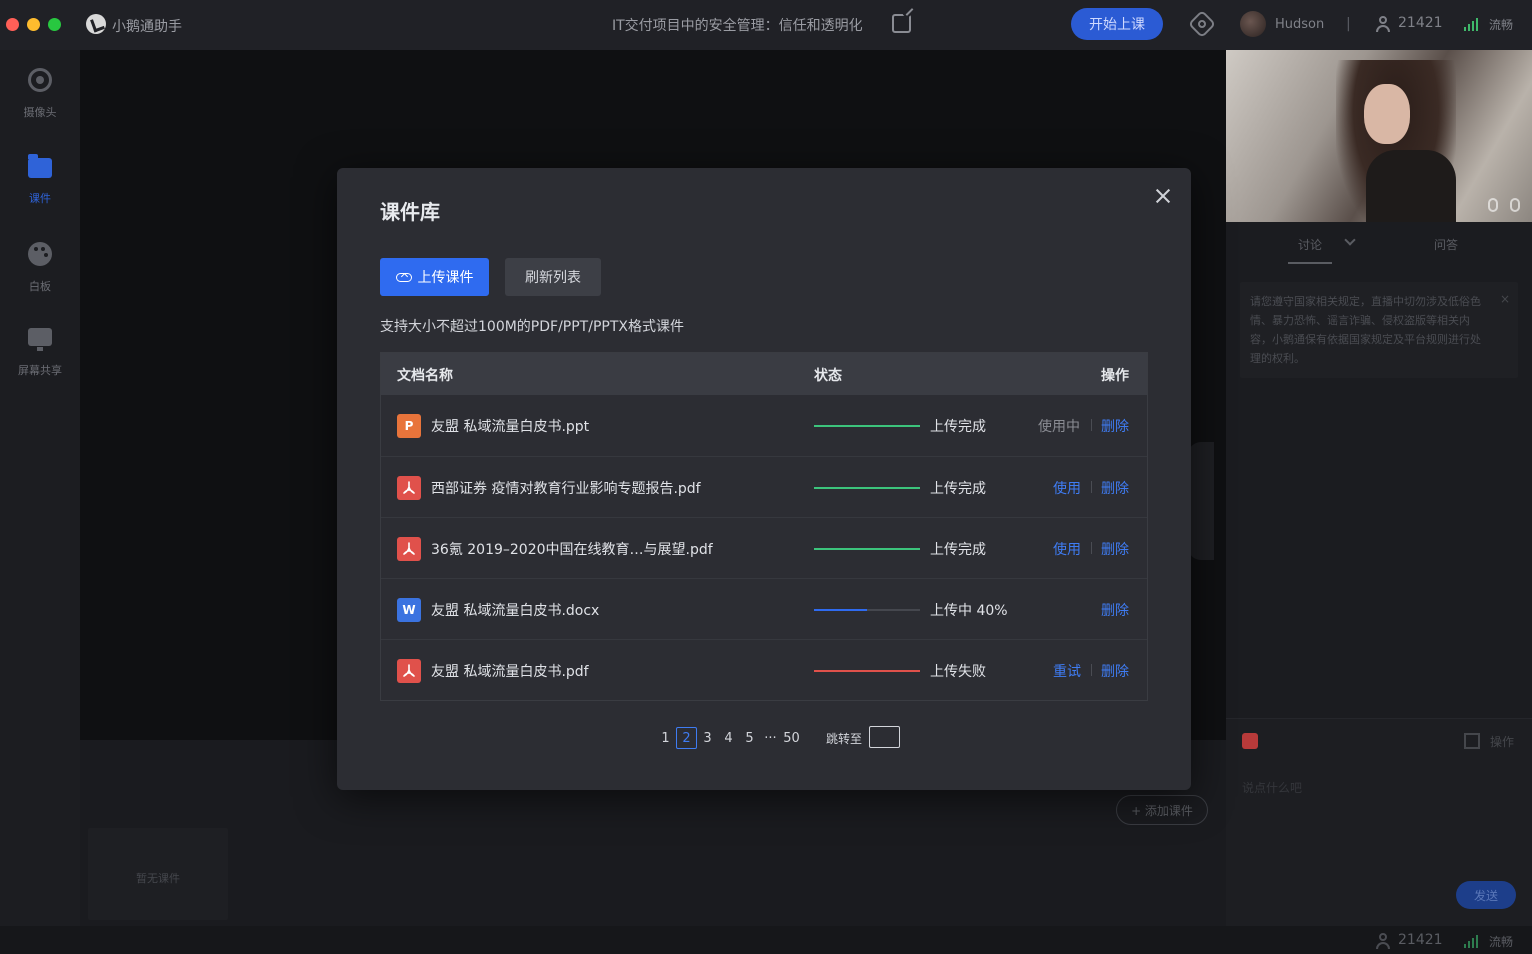 The image size is (1532, 954). I want to click on user-icon, so click(1383, 941).